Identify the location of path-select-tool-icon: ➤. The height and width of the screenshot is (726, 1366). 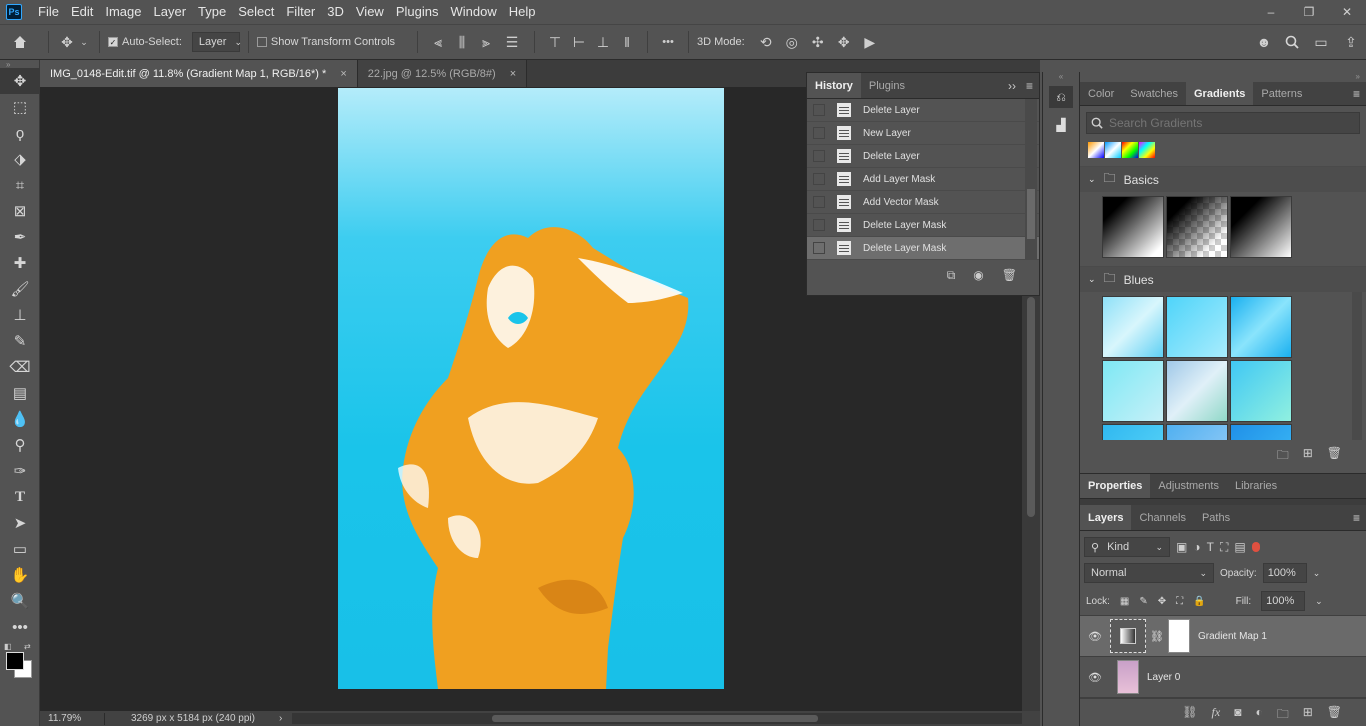
(20, 523).